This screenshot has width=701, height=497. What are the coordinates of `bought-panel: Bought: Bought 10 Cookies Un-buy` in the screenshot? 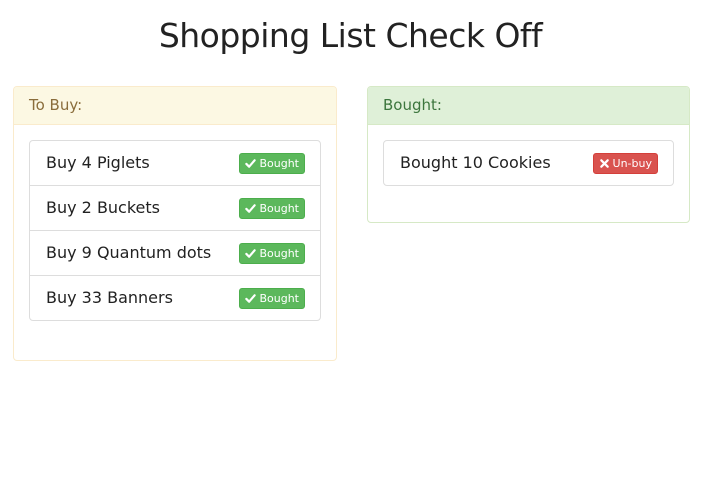 It's located at (528, 154).